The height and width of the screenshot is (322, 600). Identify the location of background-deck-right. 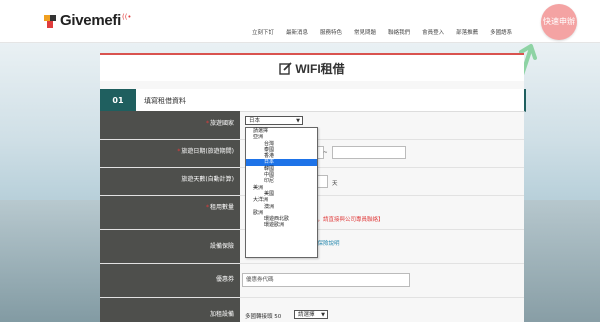
(560, 261).